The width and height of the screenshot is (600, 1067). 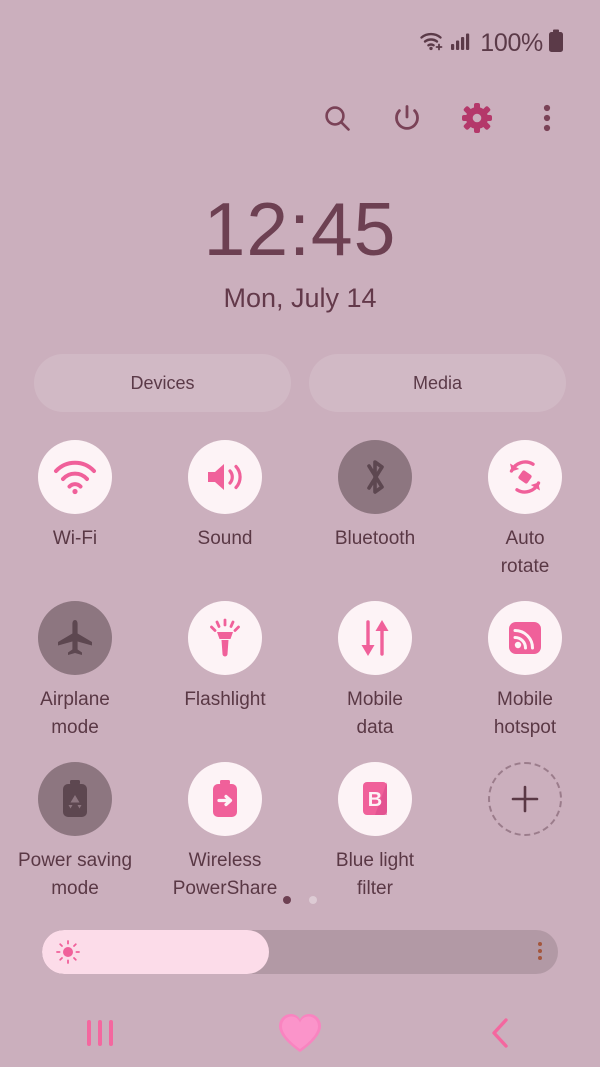 I want to click on tile-sound: Sound, so click(x=225, y=510).